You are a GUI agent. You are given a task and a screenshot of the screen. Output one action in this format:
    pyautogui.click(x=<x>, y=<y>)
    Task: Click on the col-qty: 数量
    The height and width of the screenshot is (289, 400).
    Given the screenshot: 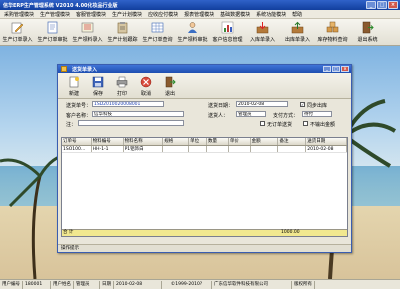 What is the action you would take?
    pyautogui.click(x=218, y=141)
    